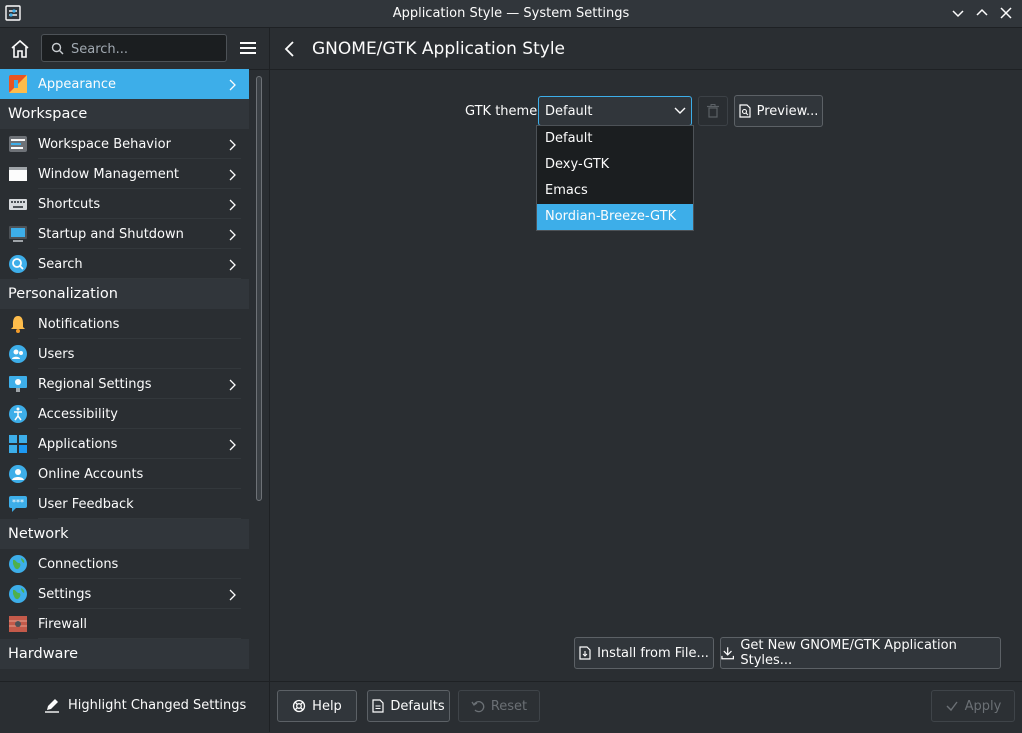  I want to click on keyboard-icon, so click(18, 204).